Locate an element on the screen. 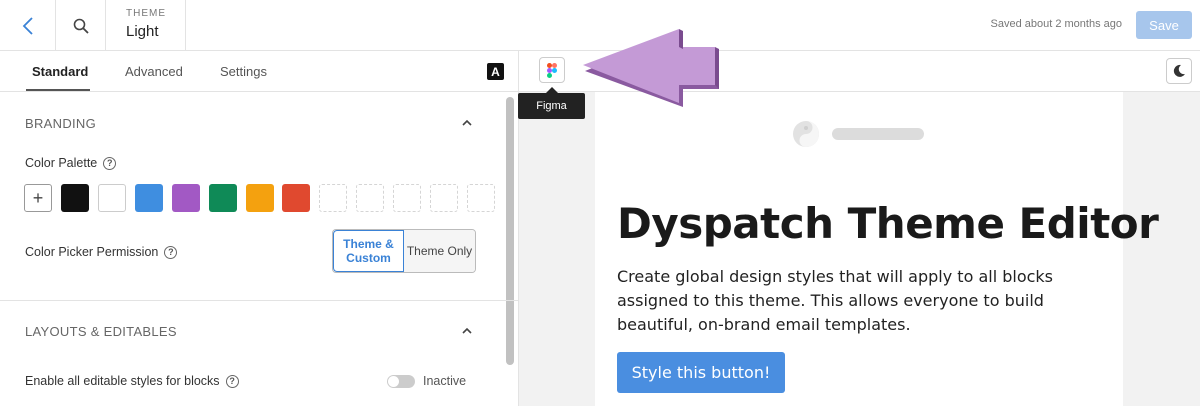 Image resolution: width=1200 pixels, height=406 pixels. editable-styles-field: Enable all editable styles for blocks ? is located at coordinates (132, 381).